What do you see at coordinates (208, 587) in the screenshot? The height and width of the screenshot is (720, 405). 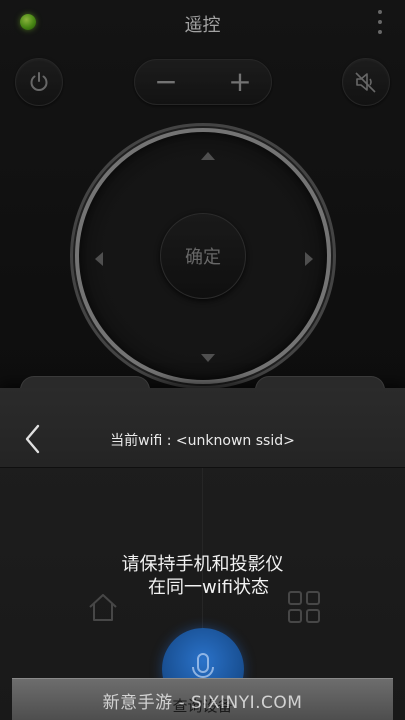 I see `hint-line-2: 在同一wifi状态` at bounding box center [208, 587].